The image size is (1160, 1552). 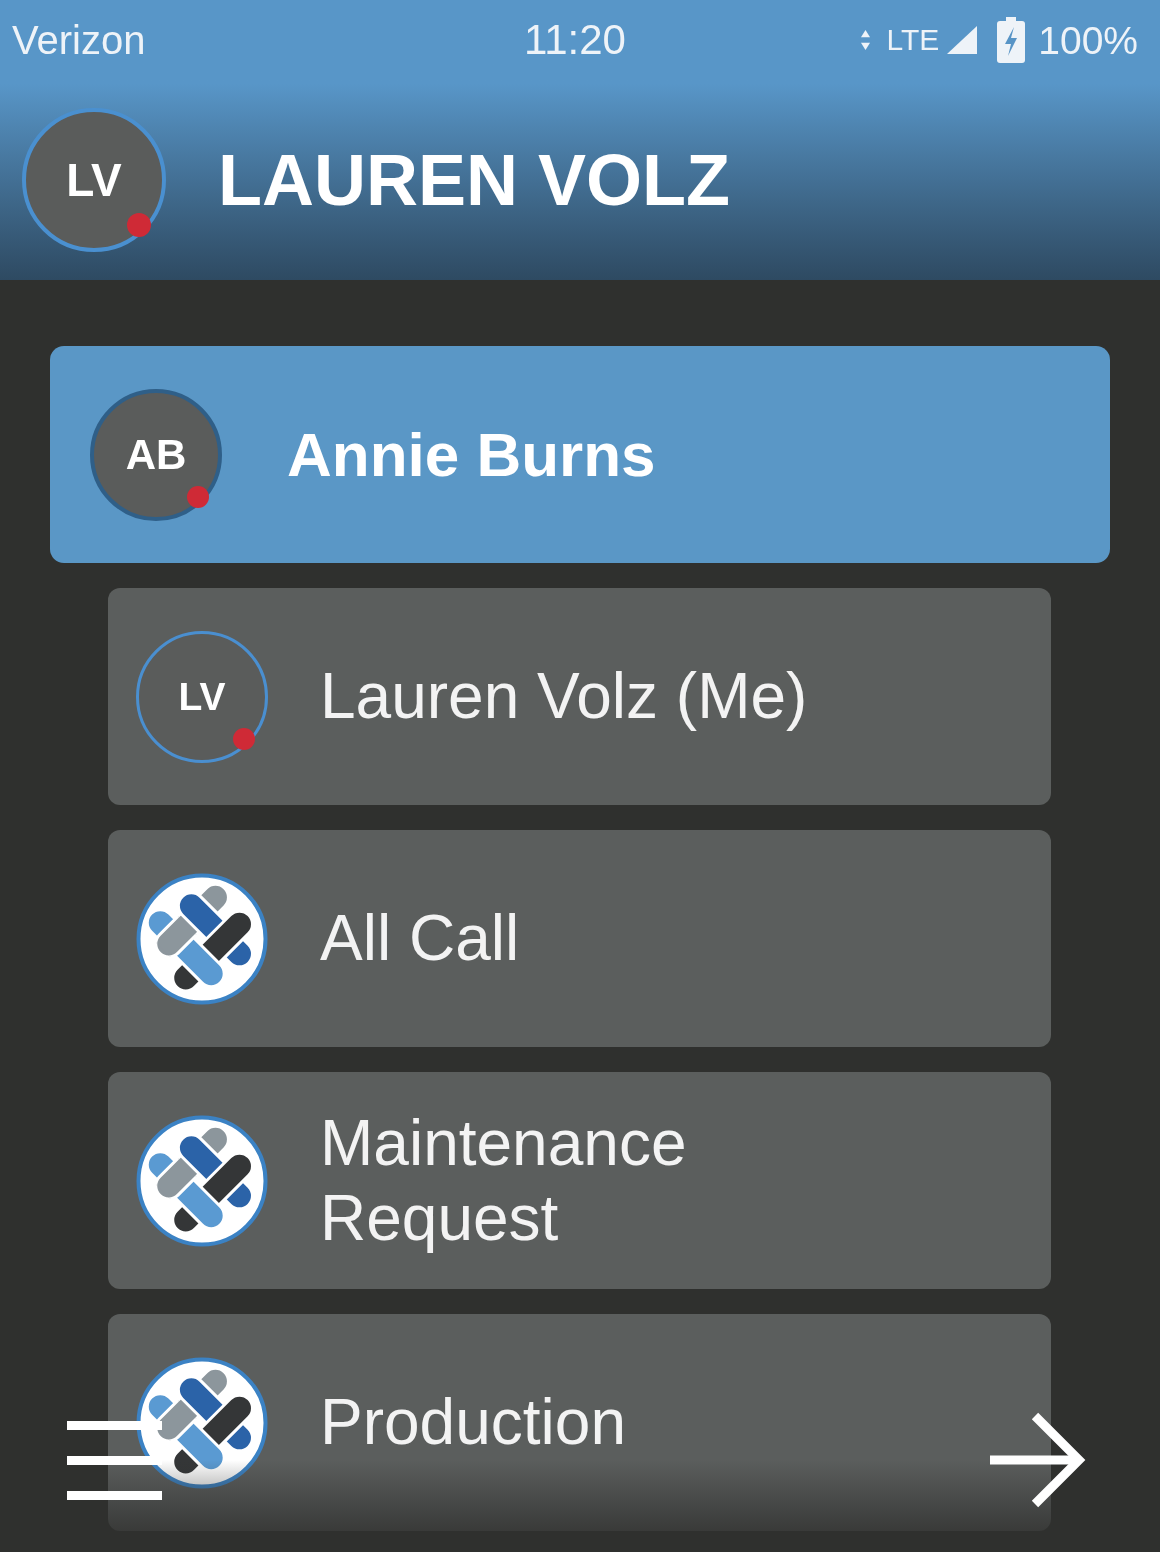 What do you see at coordinates (575, 40) in the screenshot?
I see `clock-time: 11:20` at bounding box center [575, 40].